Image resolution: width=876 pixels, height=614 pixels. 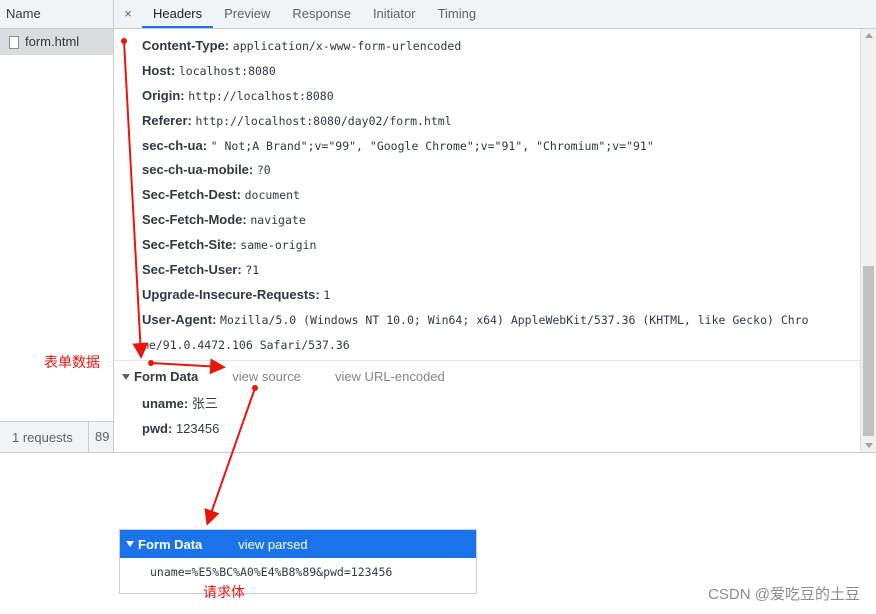 What do you see at coordinates (501, 96) in the screenshot?
I see `header-row: Origin: http://localhost:8080` at bounding box center [501, 96].